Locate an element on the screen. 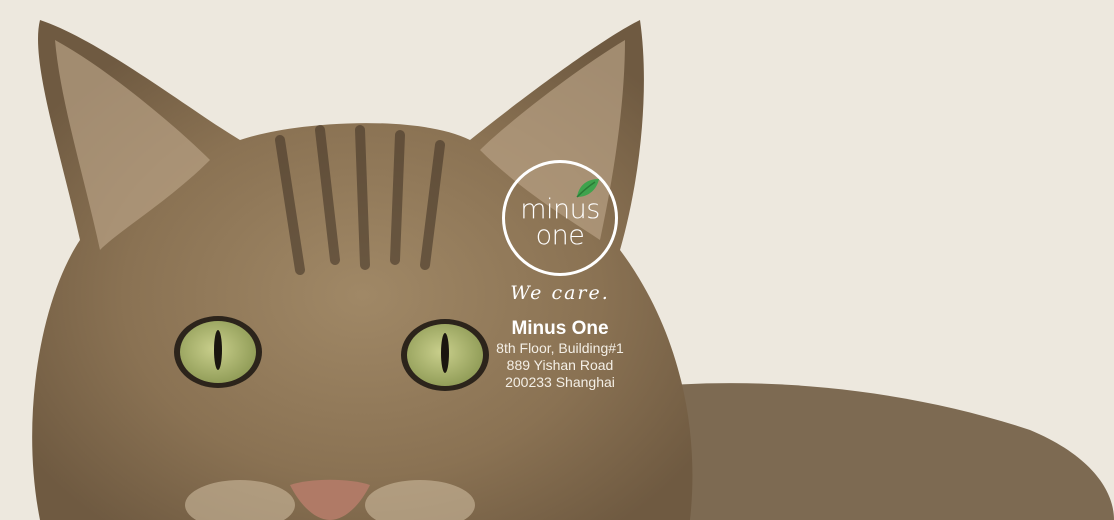 This screenshot has width=1114, height=520. company-name: Minus One is located at coordinates (560, 328).